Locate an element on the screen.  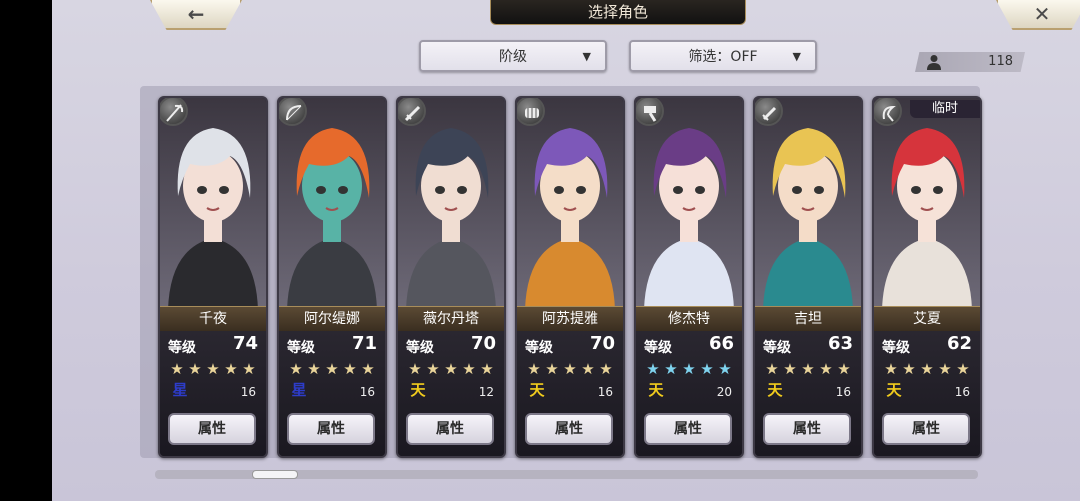
character-info: 等级 70 ★ ★ ★ ★ ★ 天 16 属性 is located at coordinates (570, 393).